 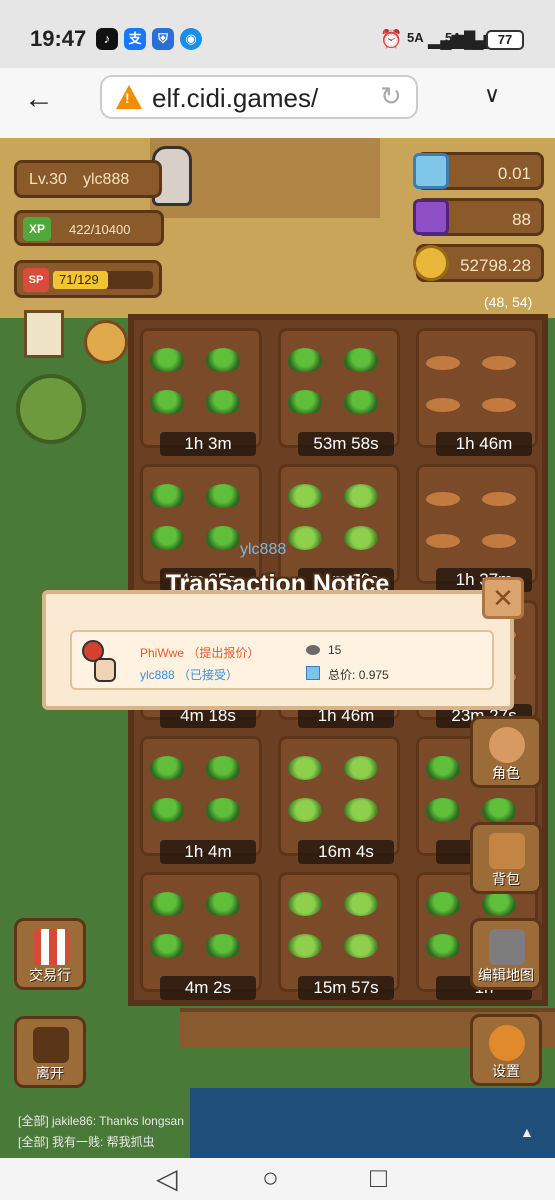 I want to click on gem-panel: 0.01, so click(x=478, y=171).